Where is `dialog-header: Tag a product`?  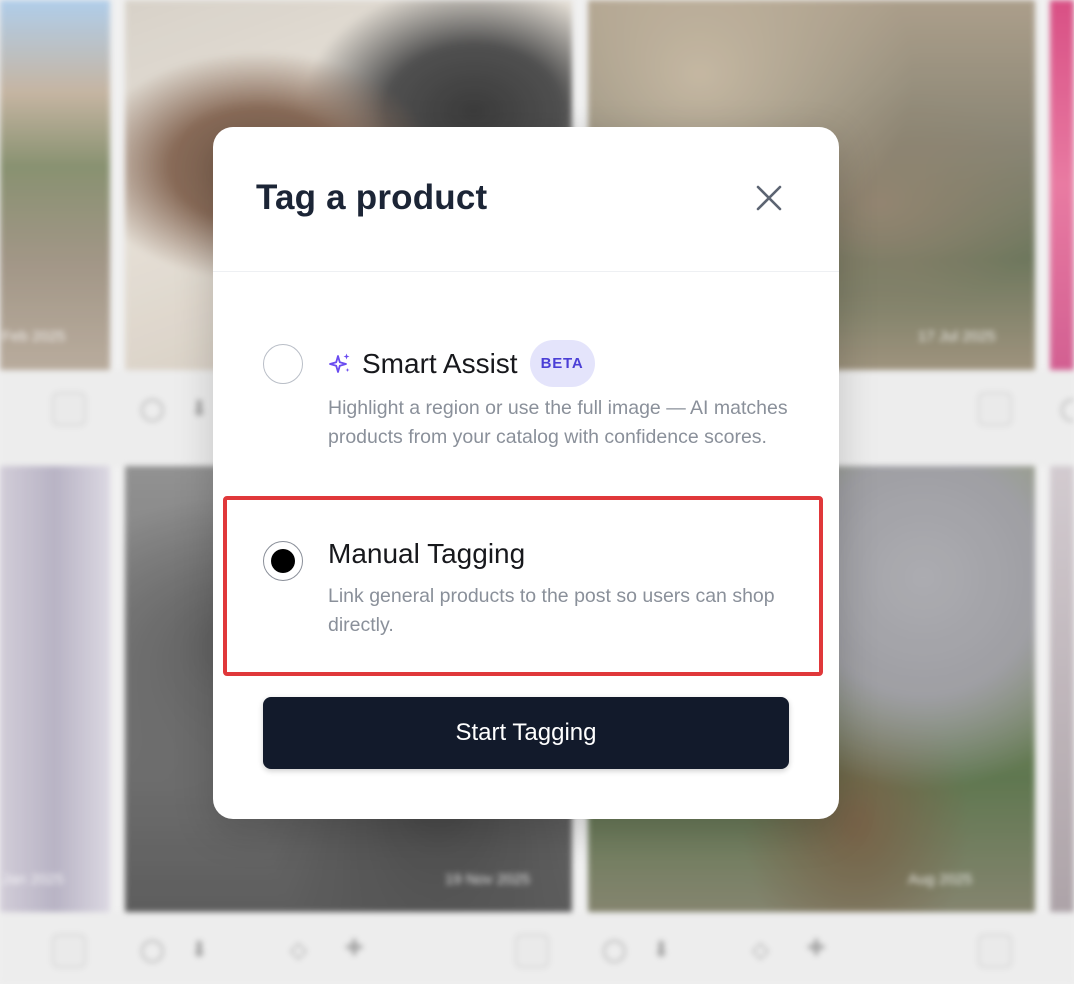 dialog-header: Tag a product is located at coordinates (526, 199).